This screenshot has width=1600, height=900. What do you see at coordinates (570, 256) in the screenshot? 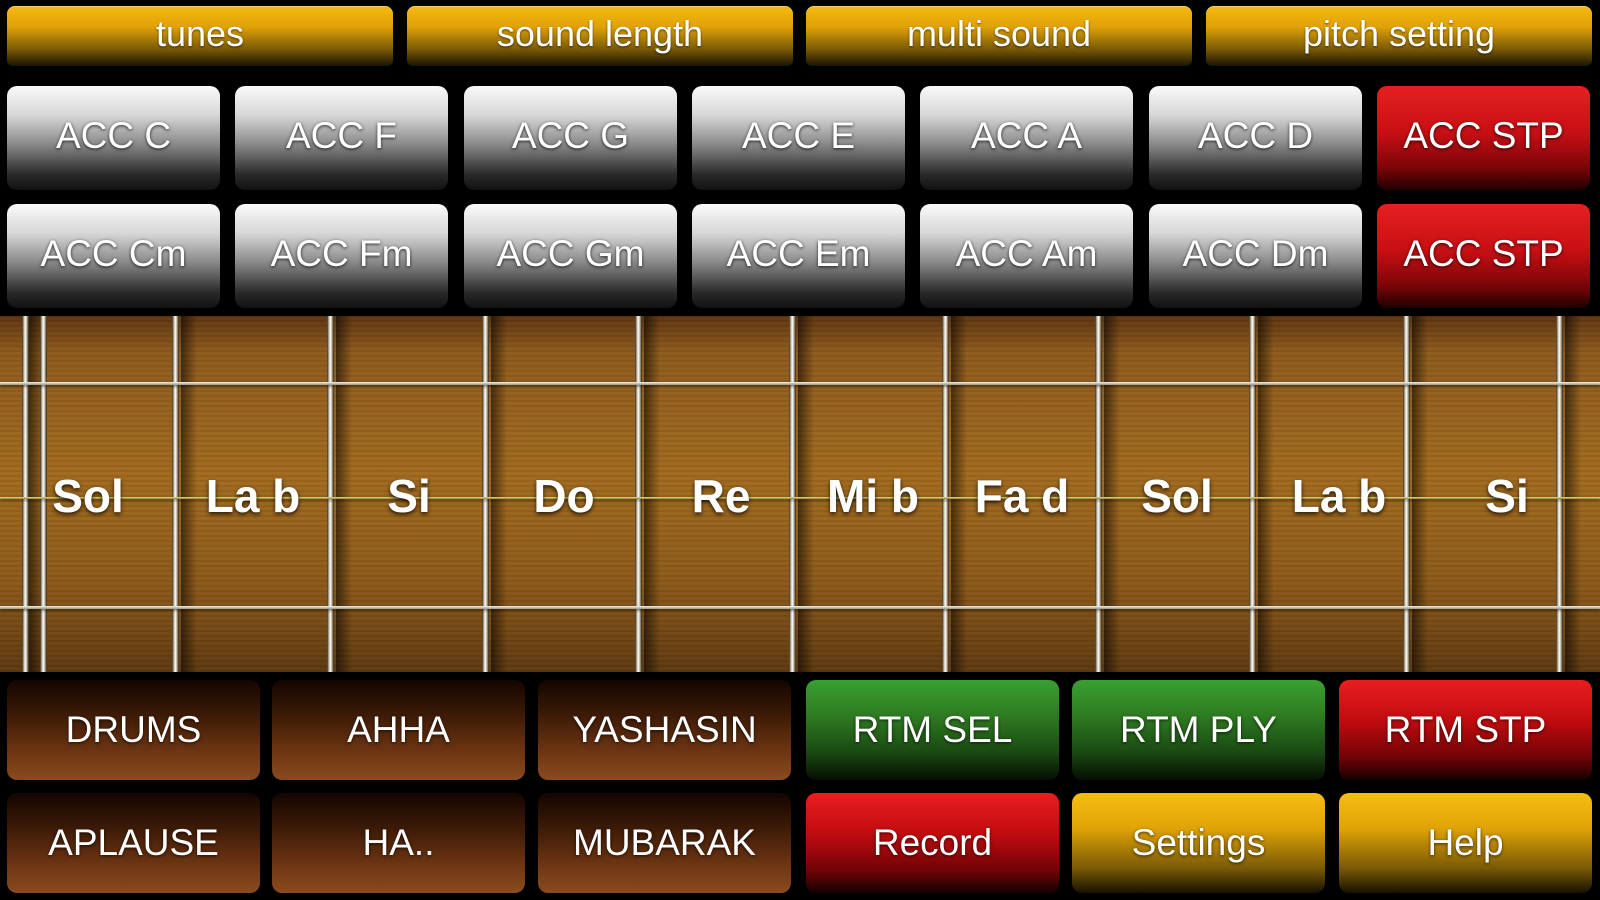
I see `chord-gm-button: ACC Gm` at bounding box center [570, 256].